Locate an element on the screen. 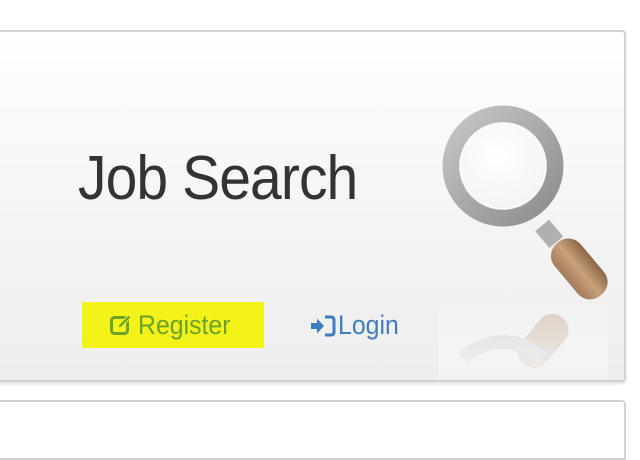  register-link: Register is located at coordinates (173, 325).